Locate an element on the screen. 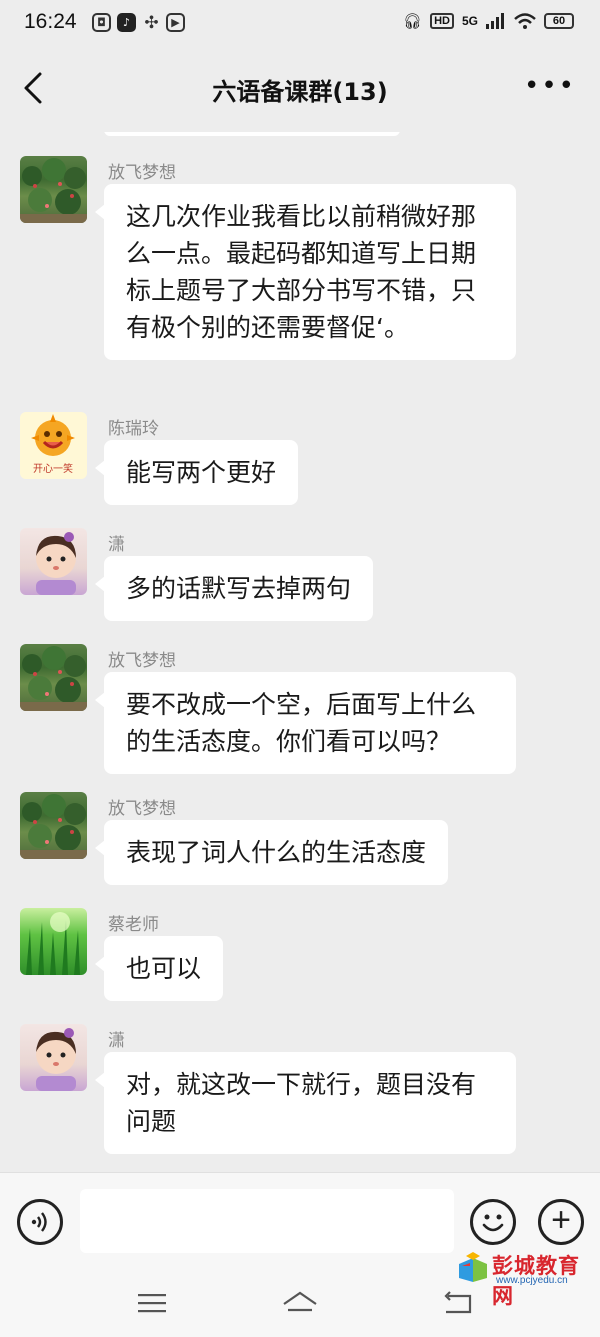 Image resolution: width=600 pixels, height=1337 pixels. back-arrow-icon is located at coordinates (458, 1302).